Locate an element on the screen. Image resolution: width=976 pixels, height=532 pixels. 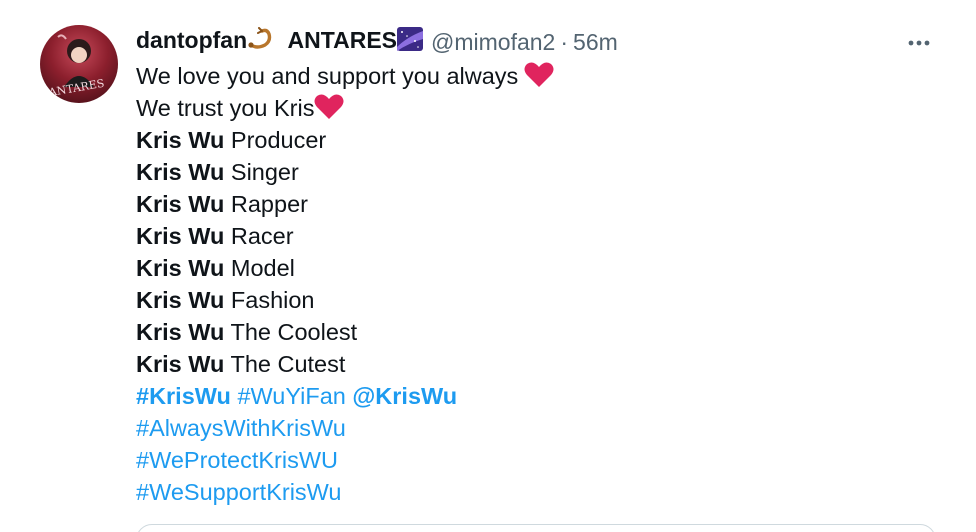
tweet-line: Kris Wu Racer is located at coordinates (536, 236).